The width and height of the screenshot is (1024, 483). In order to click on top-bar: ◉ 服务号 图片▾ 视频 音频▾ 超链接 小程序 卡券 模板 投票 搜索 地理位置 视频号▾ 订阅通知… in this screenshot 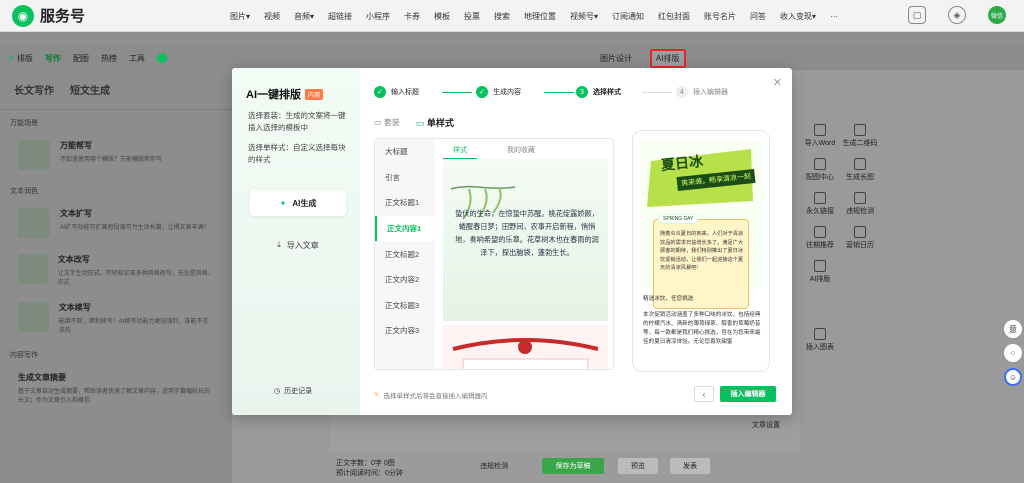, I will do `click(512, 16)`.